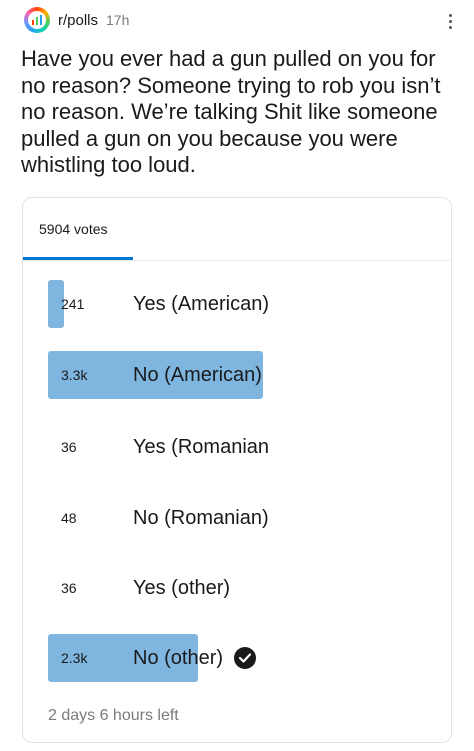 This screenshot has width=474, height=751. I want to click on subreddit-name: r/polls, so click(78, 20).